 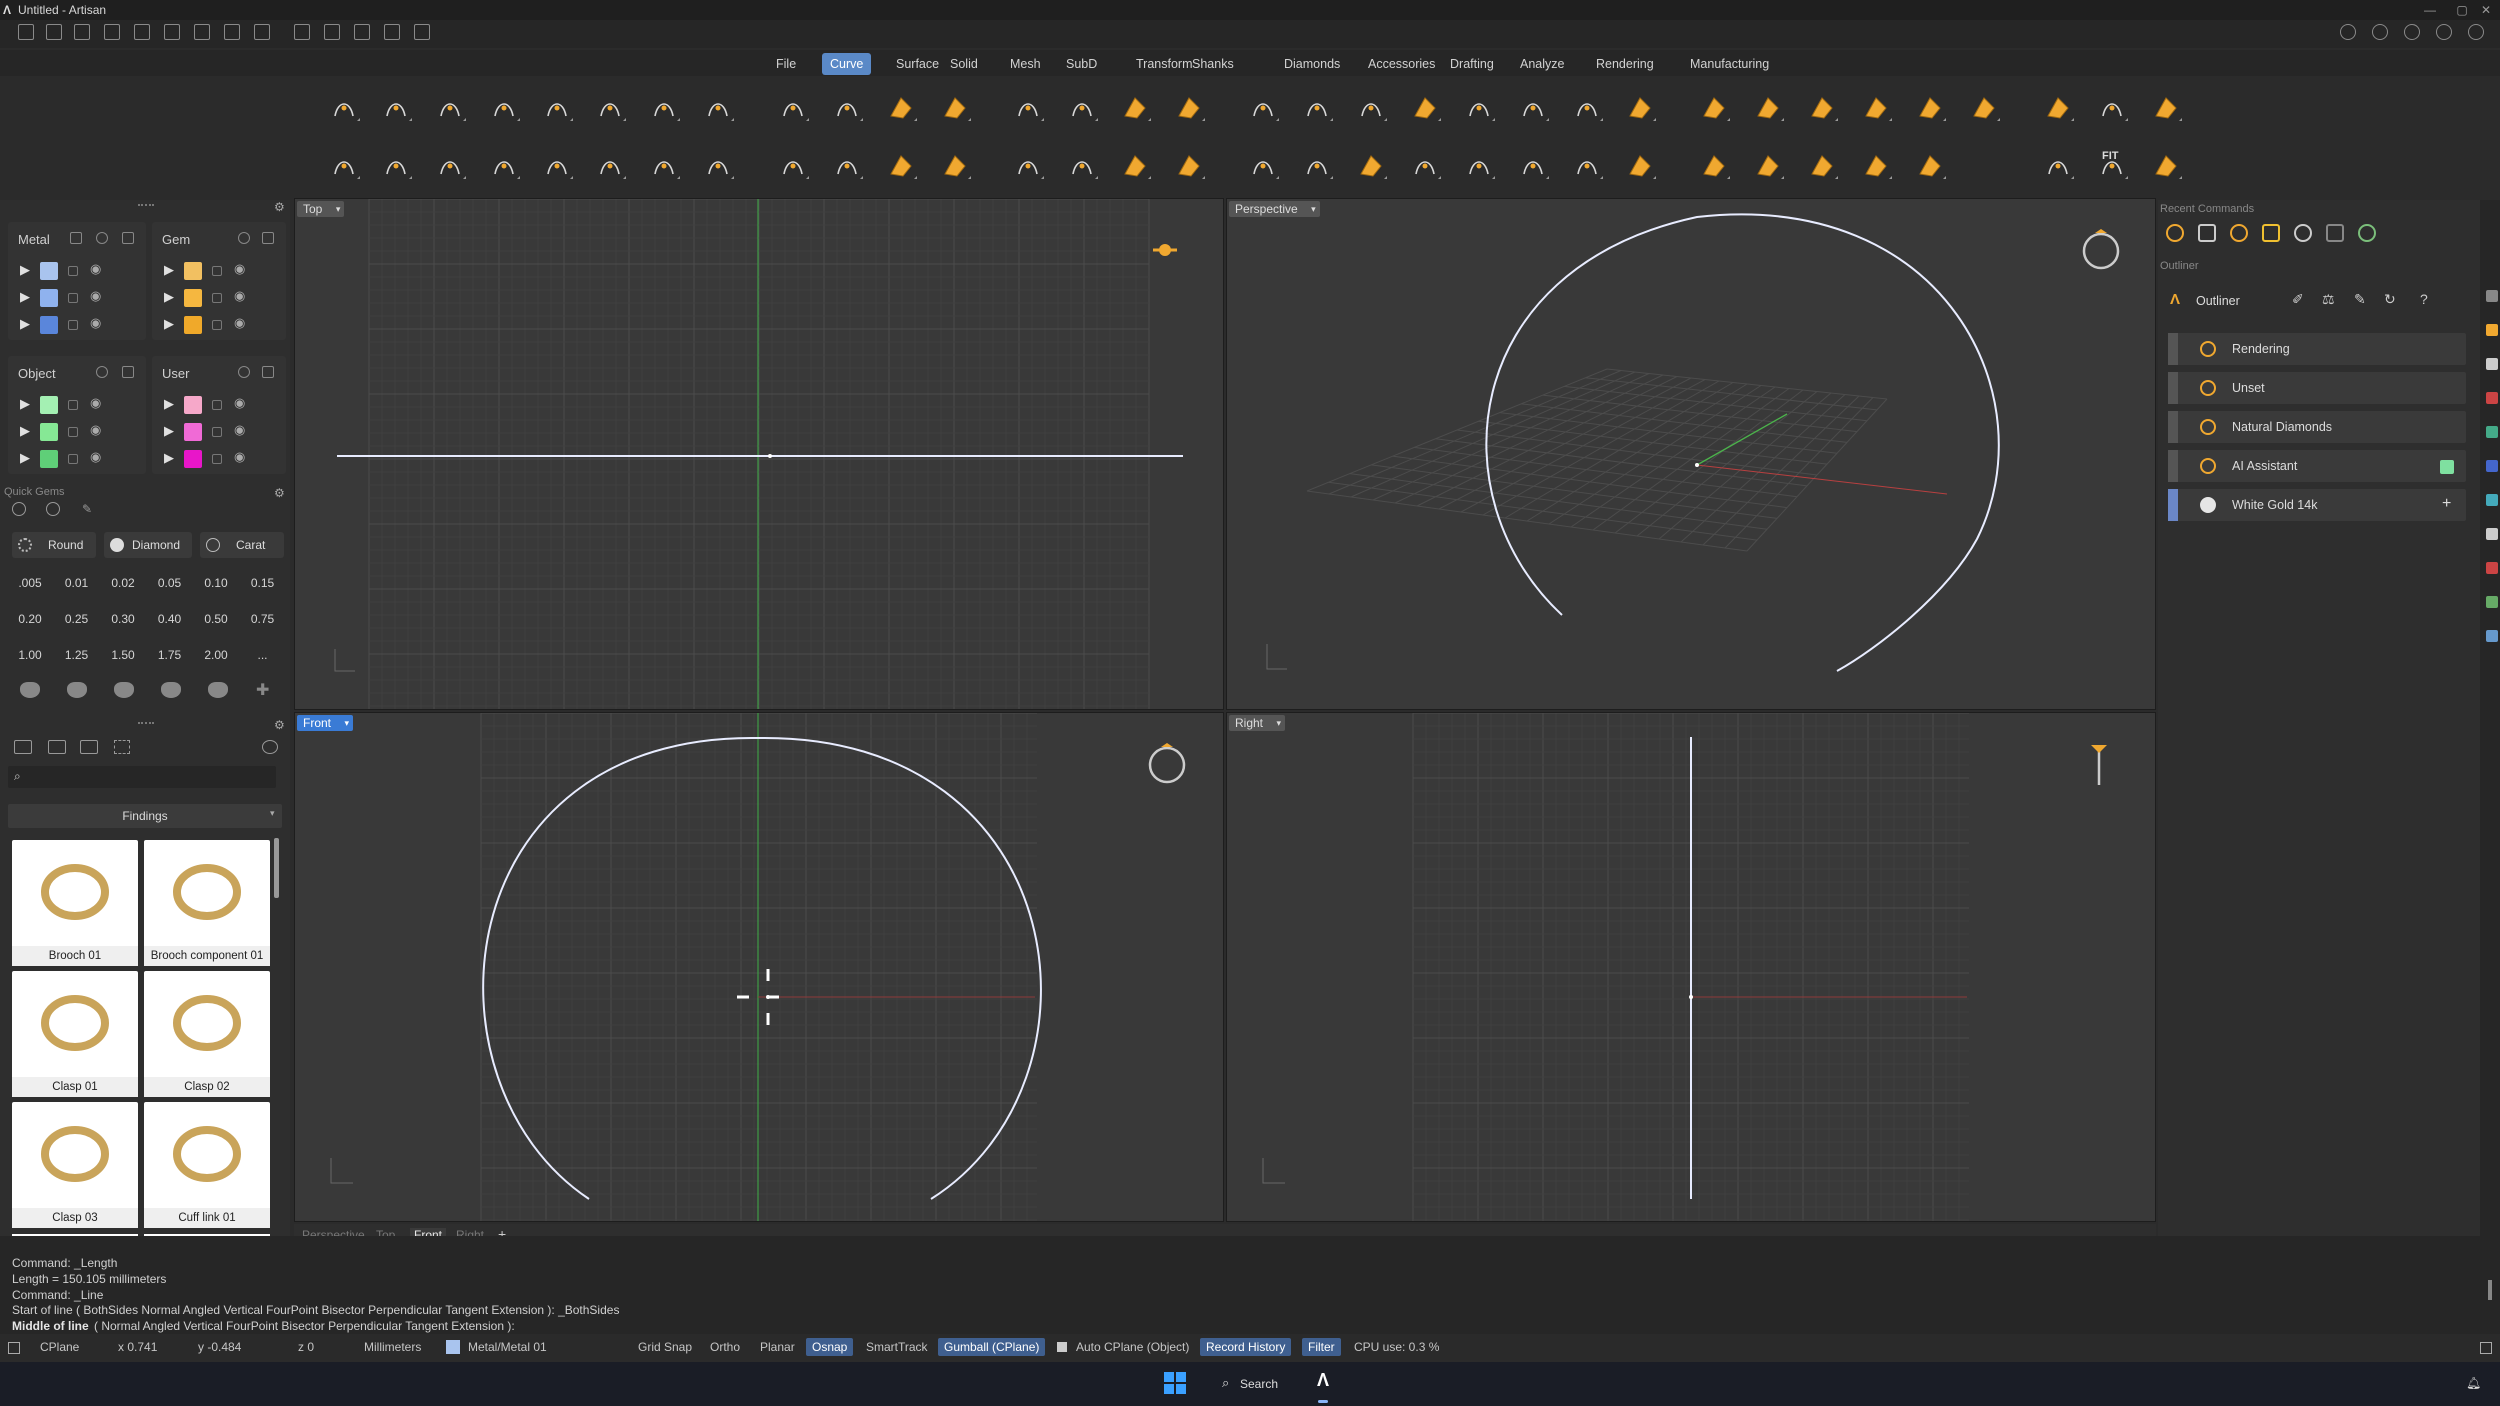 What do you see at coordinates (1768, 166) in the screenshot?
I see `solid-tool-icon` at bounding box center [1768, 166].